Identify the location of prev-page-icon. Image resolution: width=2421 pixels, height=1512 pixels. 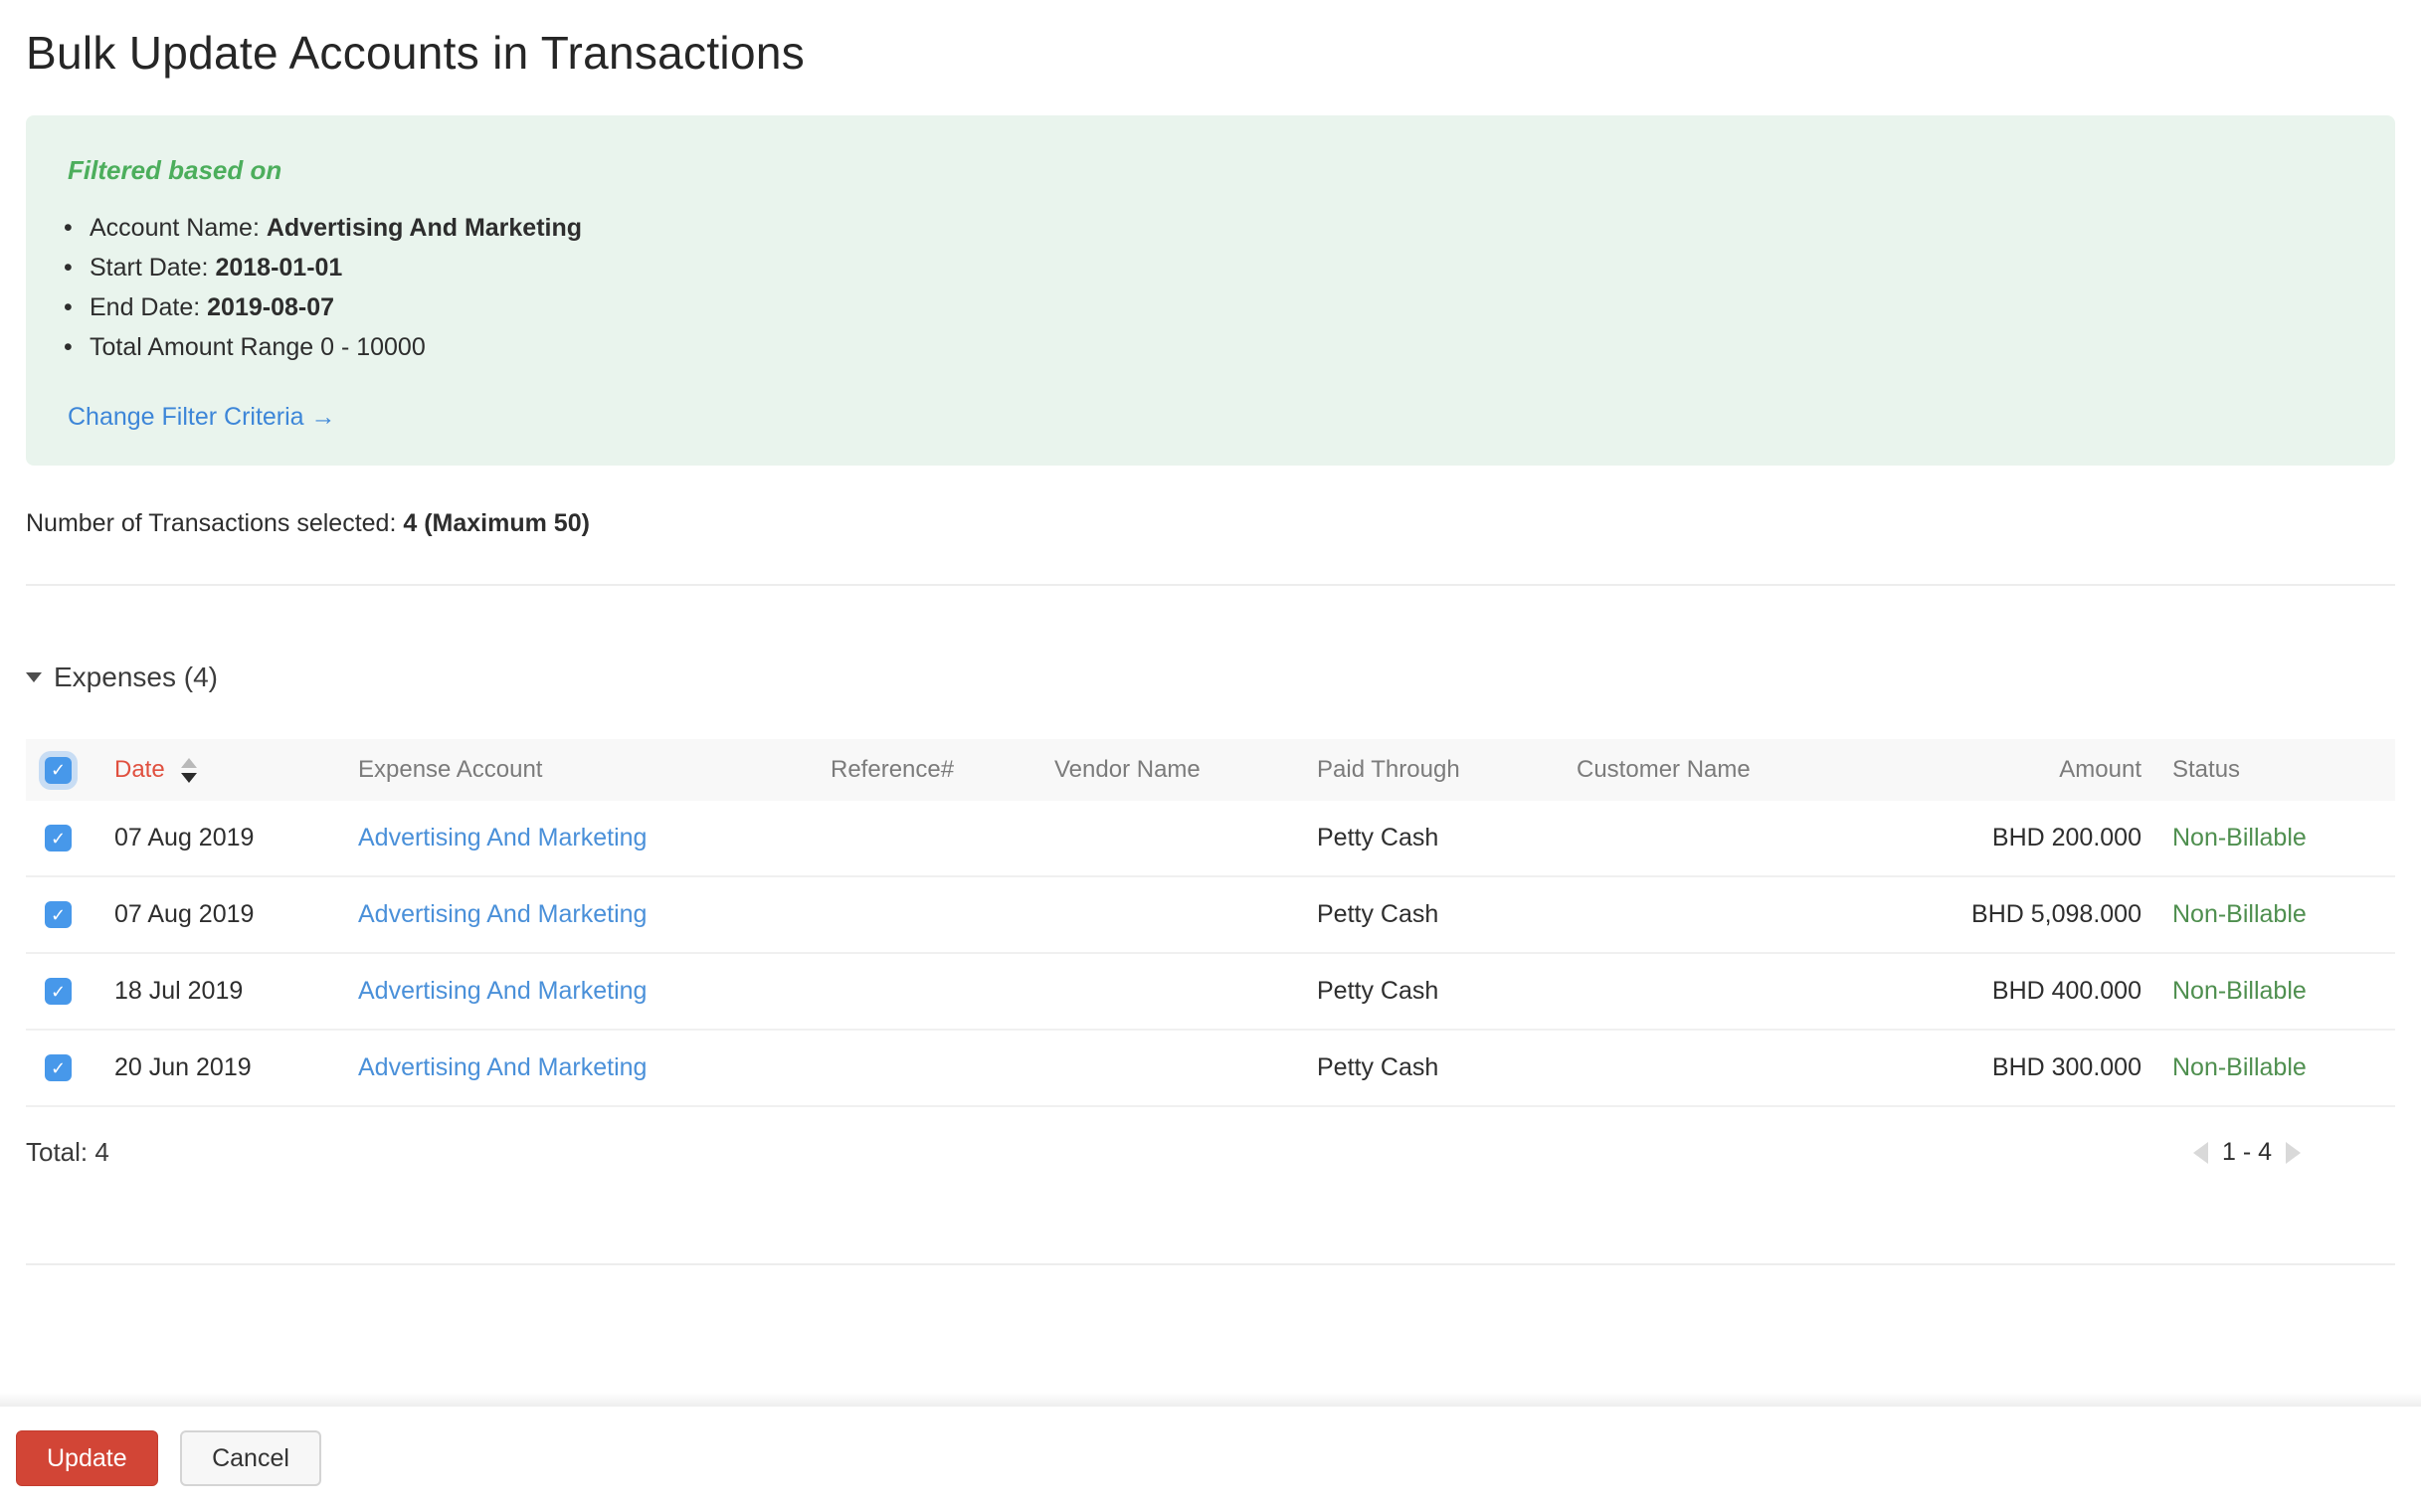
(2200, 1153).